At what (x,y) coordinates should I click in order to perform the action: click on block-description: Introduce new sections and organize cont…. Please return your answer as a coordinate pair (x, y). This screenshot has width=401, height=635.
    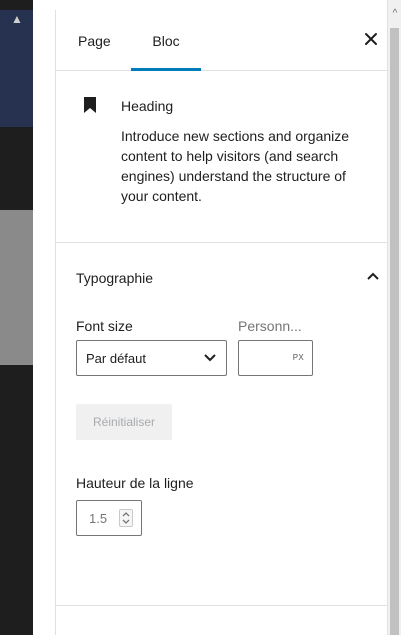
    Looking at the image, I should click on (235, 166).